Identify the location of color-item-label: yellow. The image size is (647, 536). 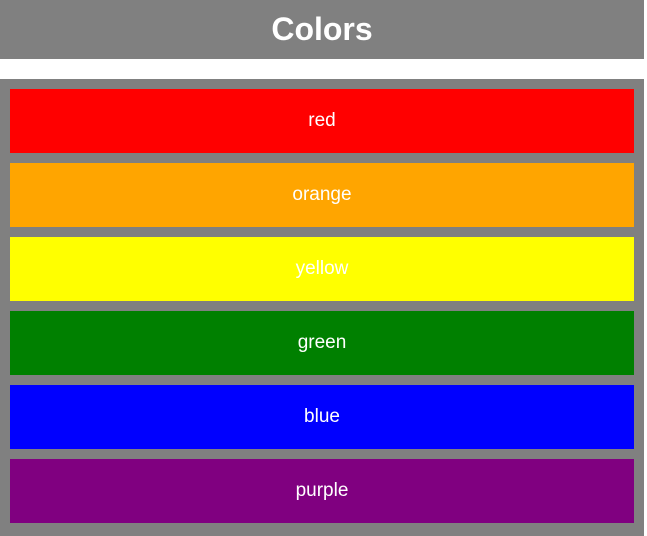
(322, 268).